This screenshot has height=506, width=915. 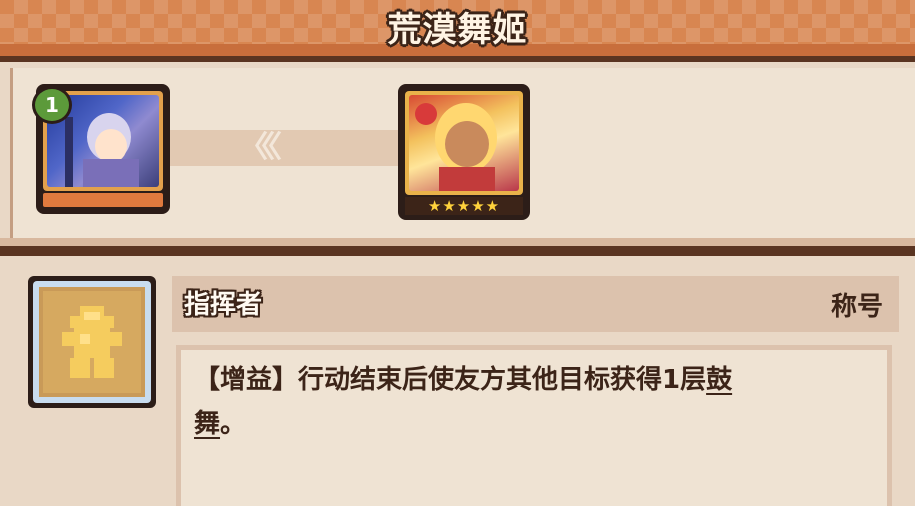 I want to click on level-badge: 1, so click(x=52, y=105).